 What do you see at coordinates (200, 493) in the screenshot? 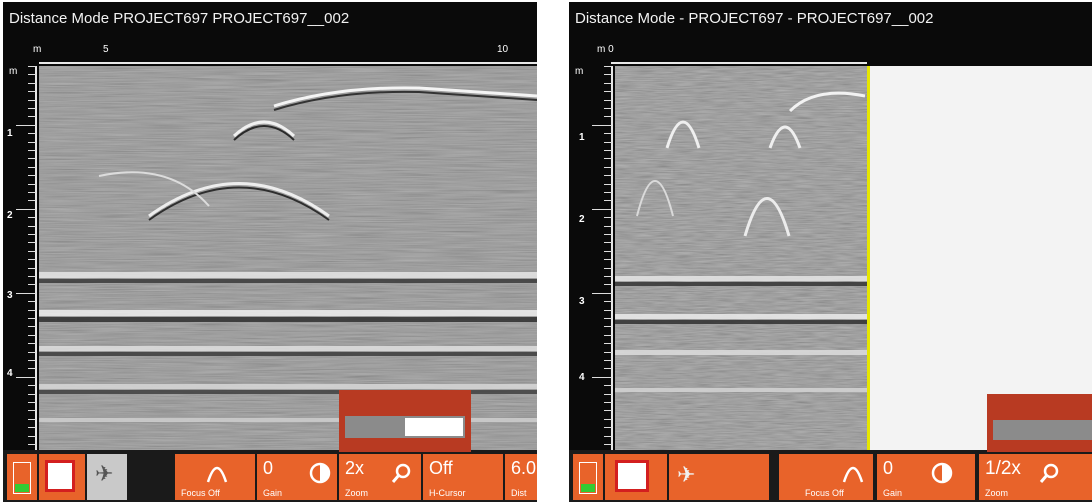
I see `focus-label: Focus Off` at bounding box center [200, 493].